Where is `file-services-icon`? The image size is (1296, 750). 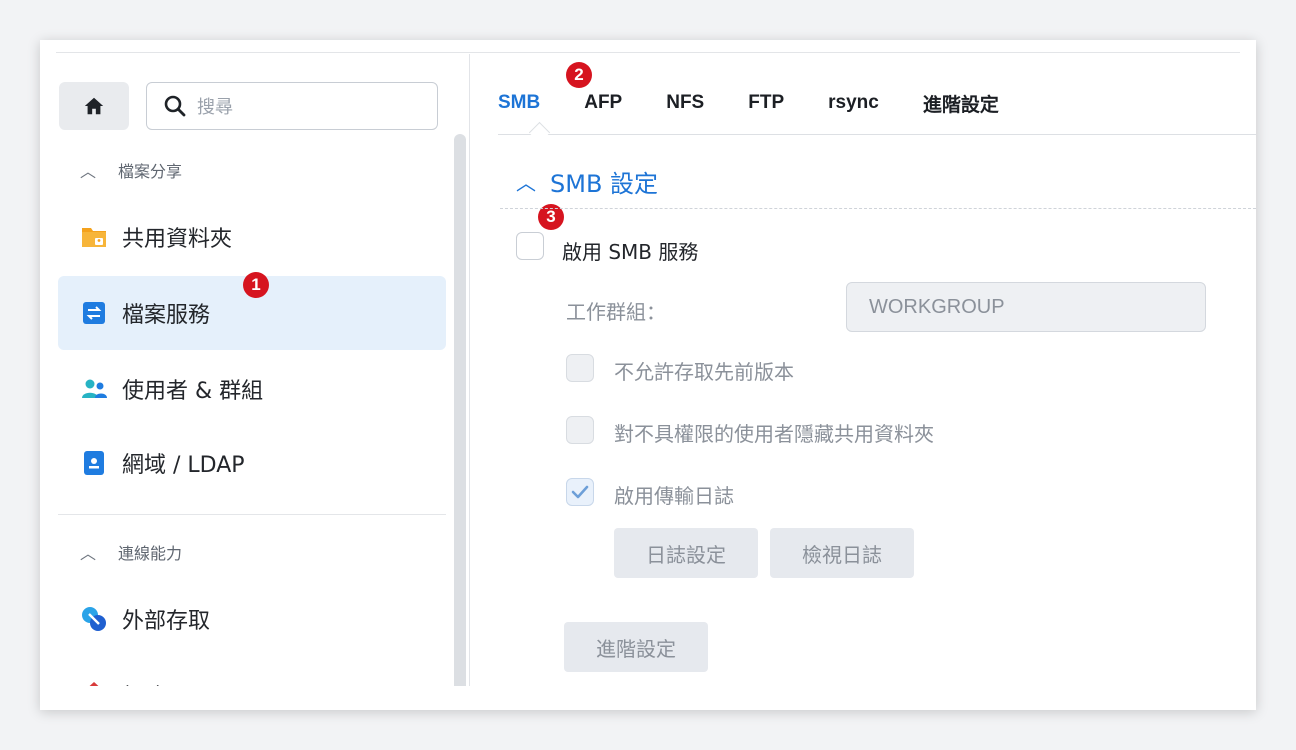
file-services-icon is located at coordinates (94, 313).